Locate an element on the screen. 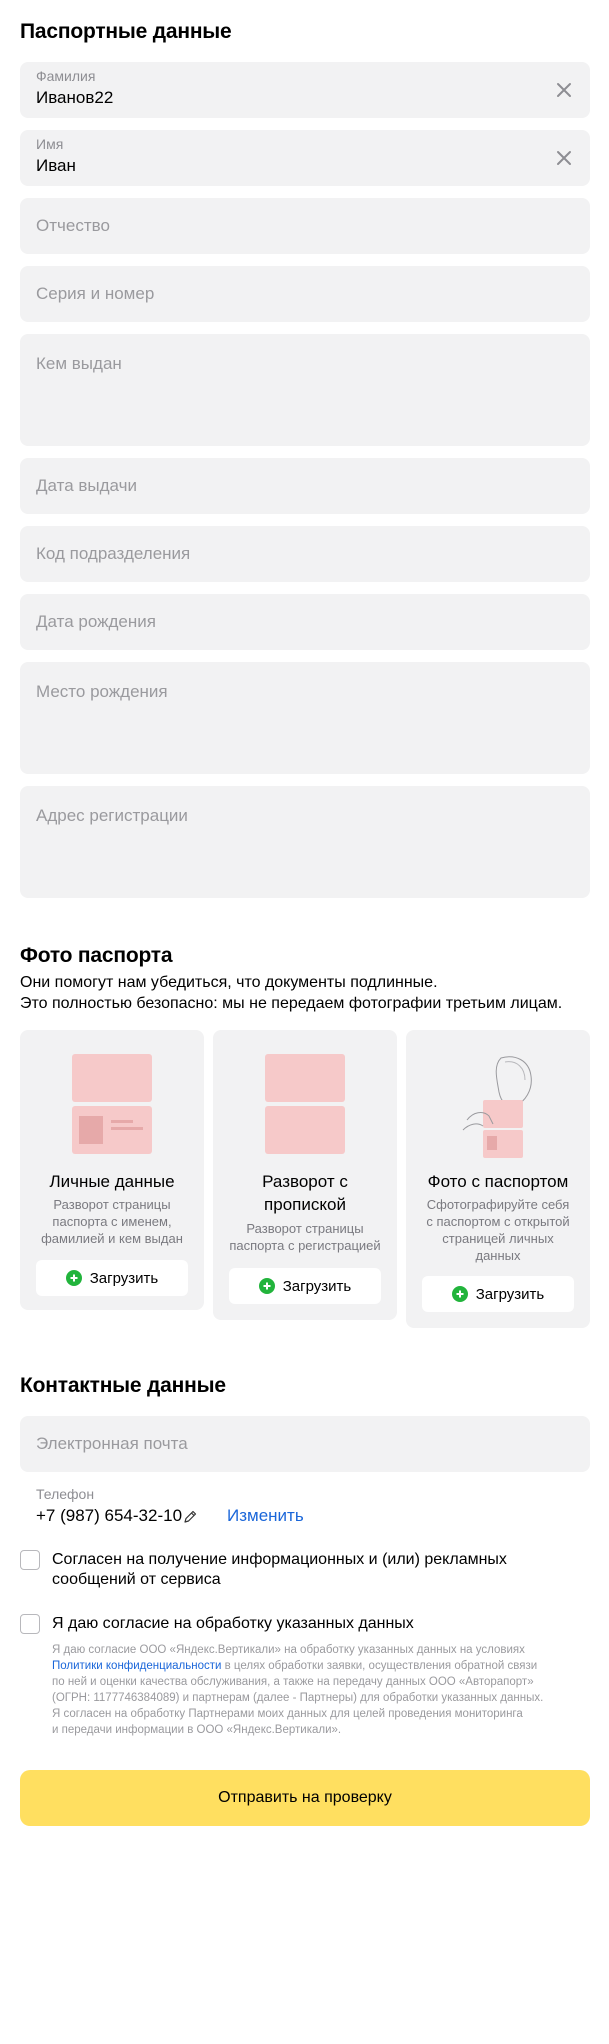 The height and width of the screenshot is (2044, 609). email-field: Электронная почта is located at coordinates (305, 1444).